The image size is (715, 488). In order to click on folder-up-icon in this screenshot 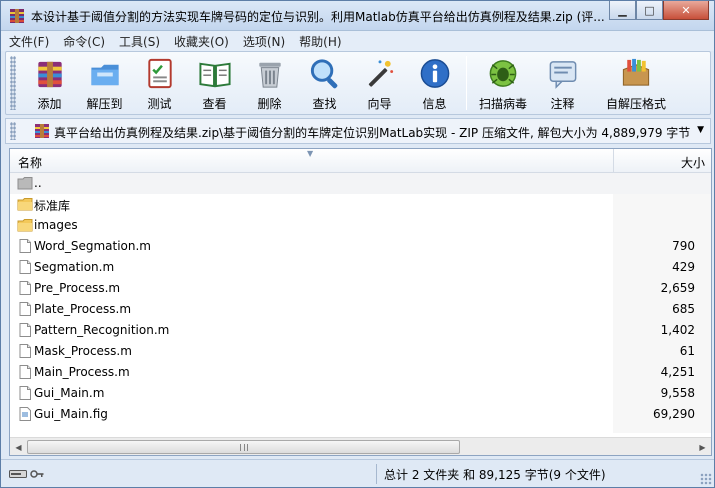, I will do `click(25, 183)`.